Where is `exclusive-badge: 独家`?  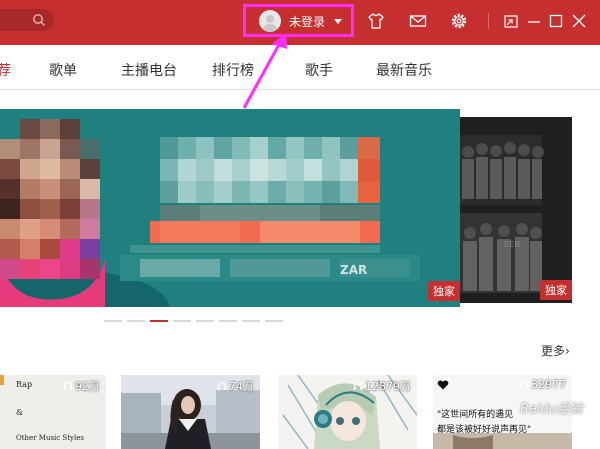
exclusive-badge: 独家 is located at coordinates (444, 291).